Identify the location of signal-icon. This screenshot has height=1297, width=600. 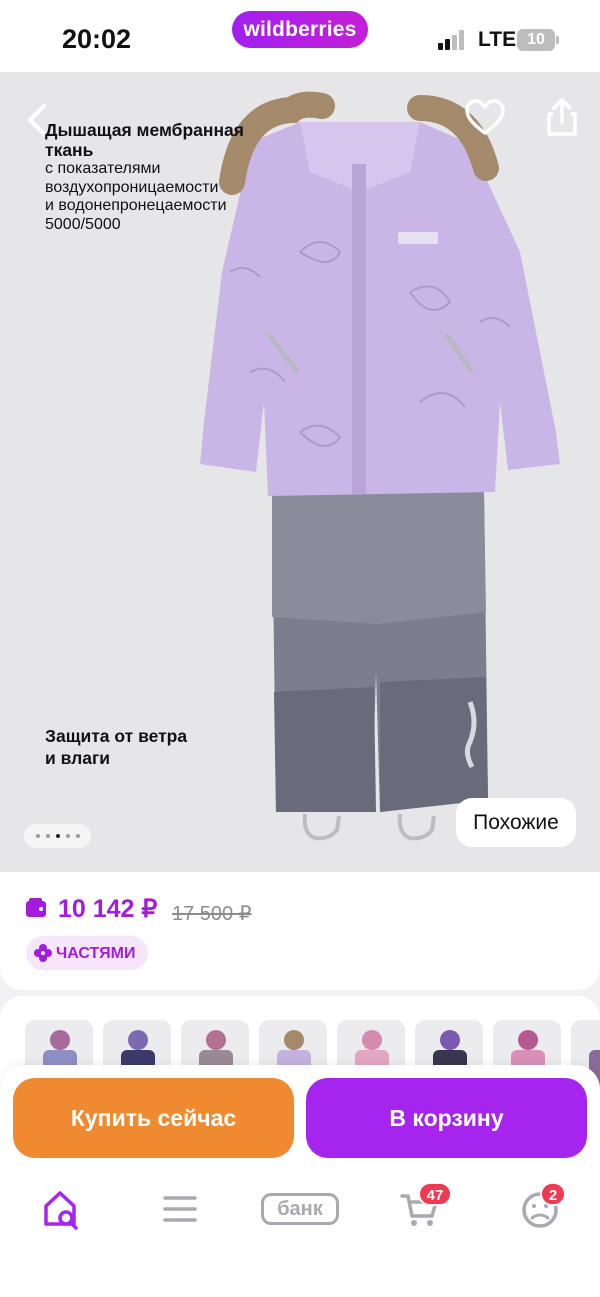
(453, 40).